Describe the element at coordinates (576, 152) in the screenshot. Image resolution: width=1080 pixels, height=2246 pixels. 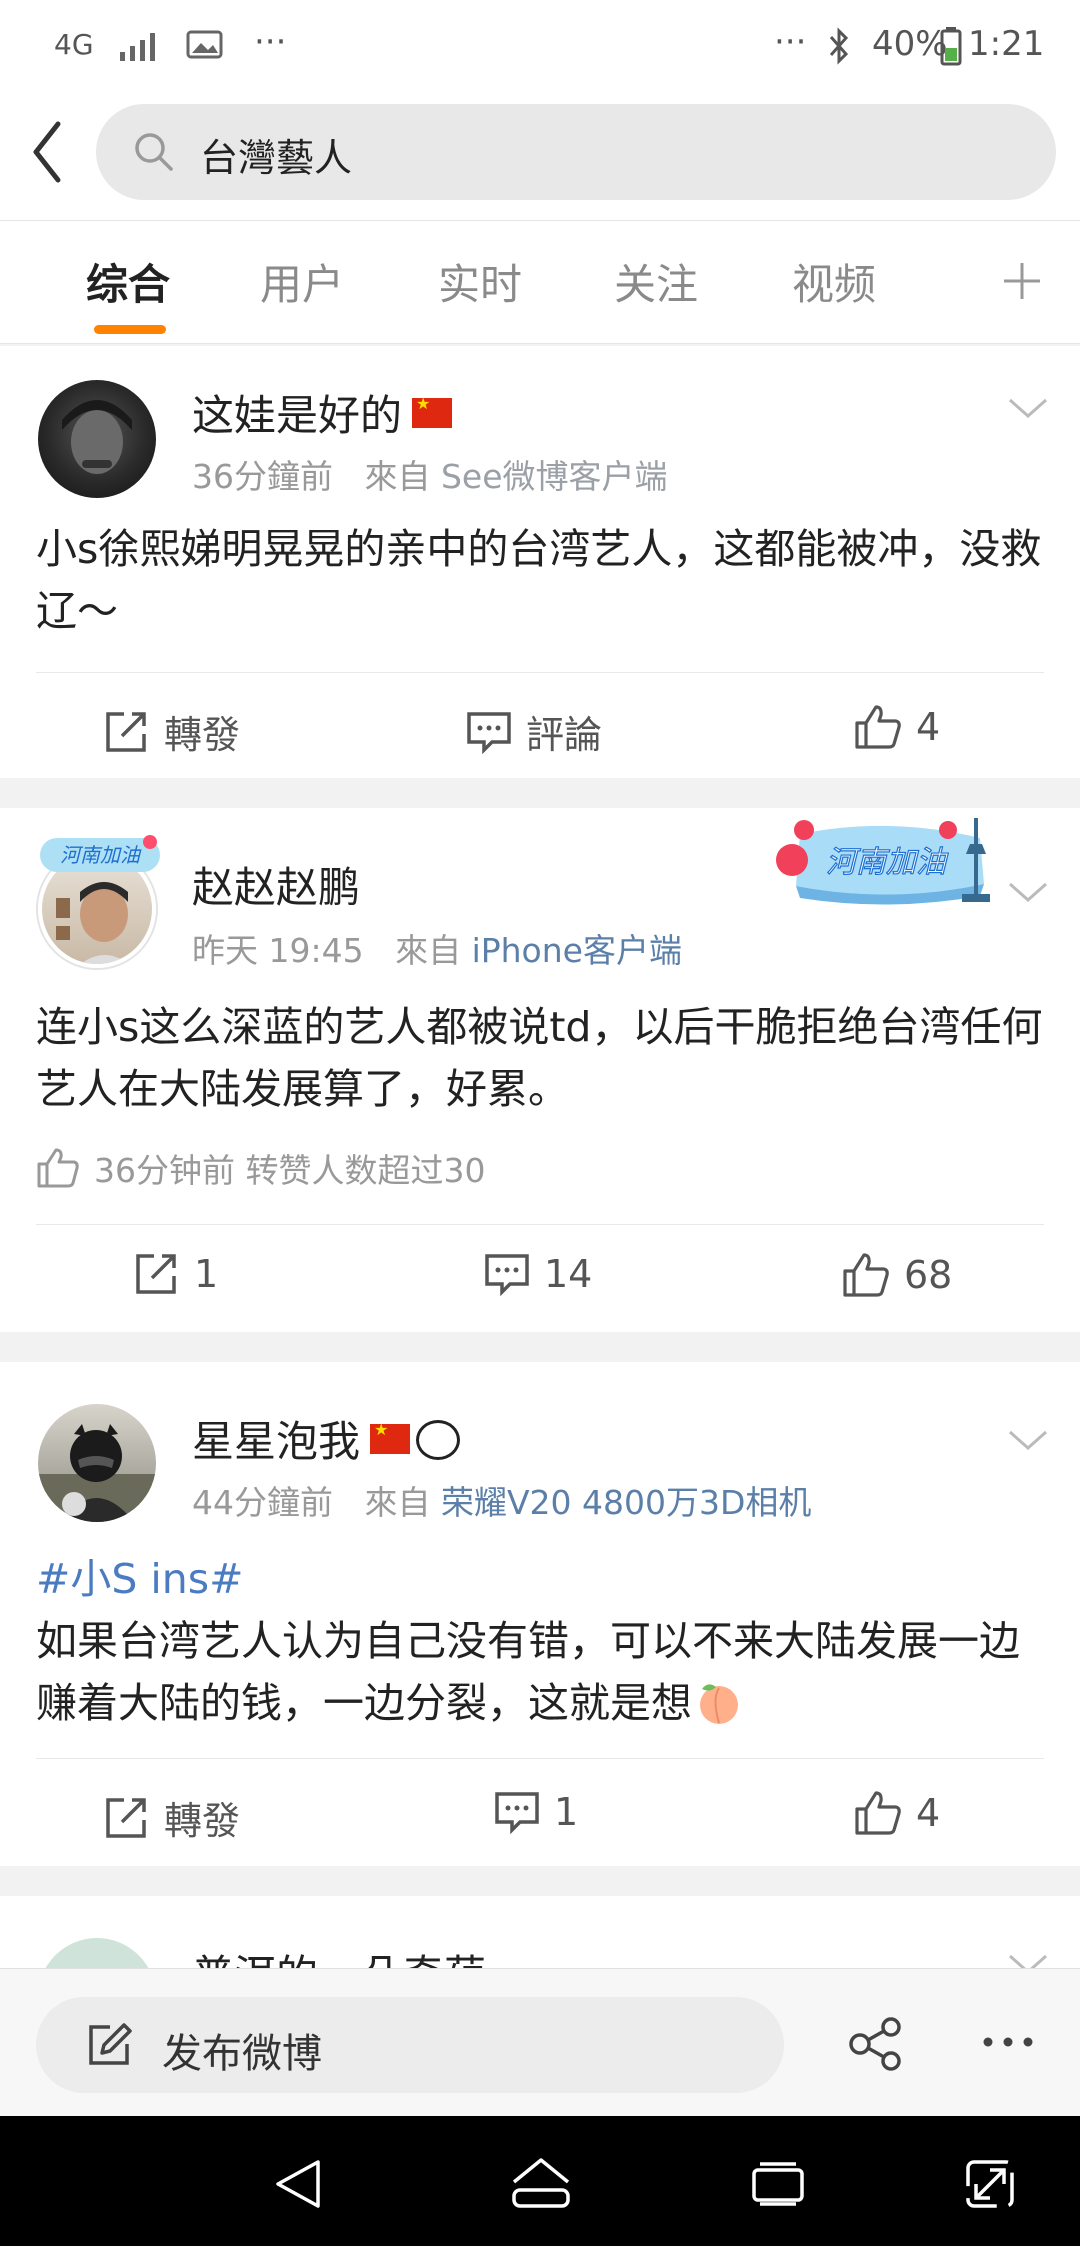
I see `search-box: 台灣藝人` at that location.